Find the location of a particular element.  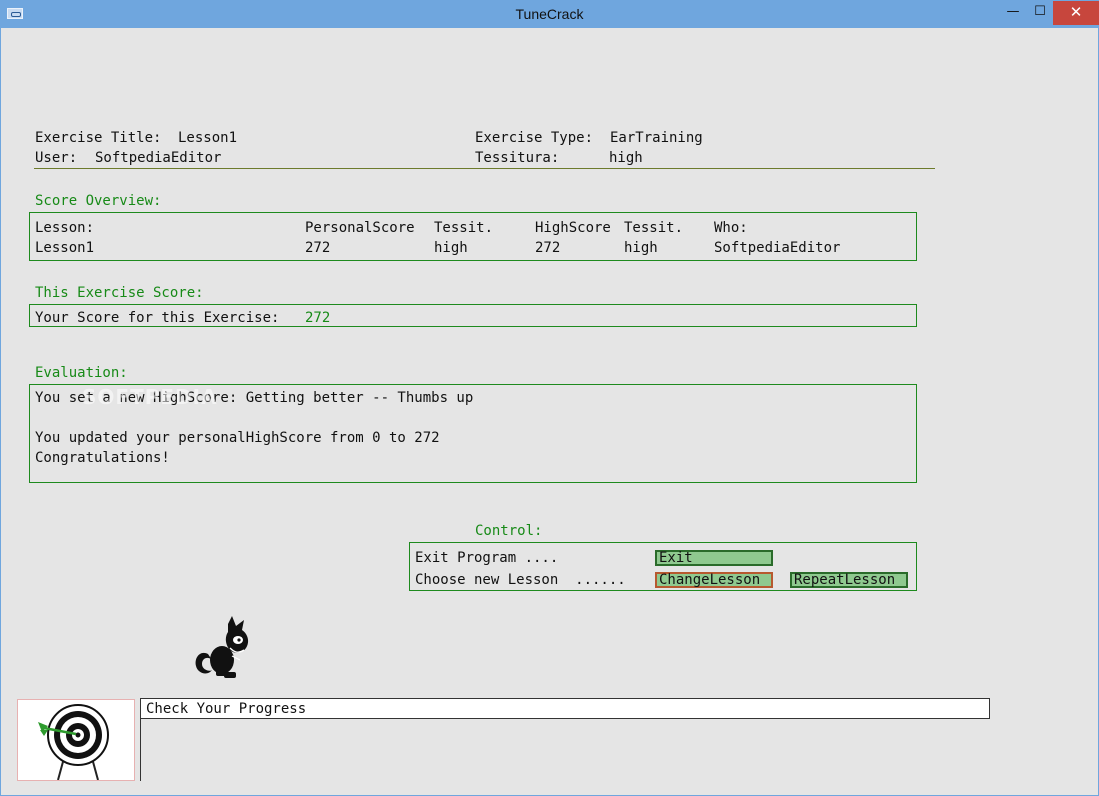

title-bar: TuneCrack — ☐ ✕ is located at coordinates (550, 14).